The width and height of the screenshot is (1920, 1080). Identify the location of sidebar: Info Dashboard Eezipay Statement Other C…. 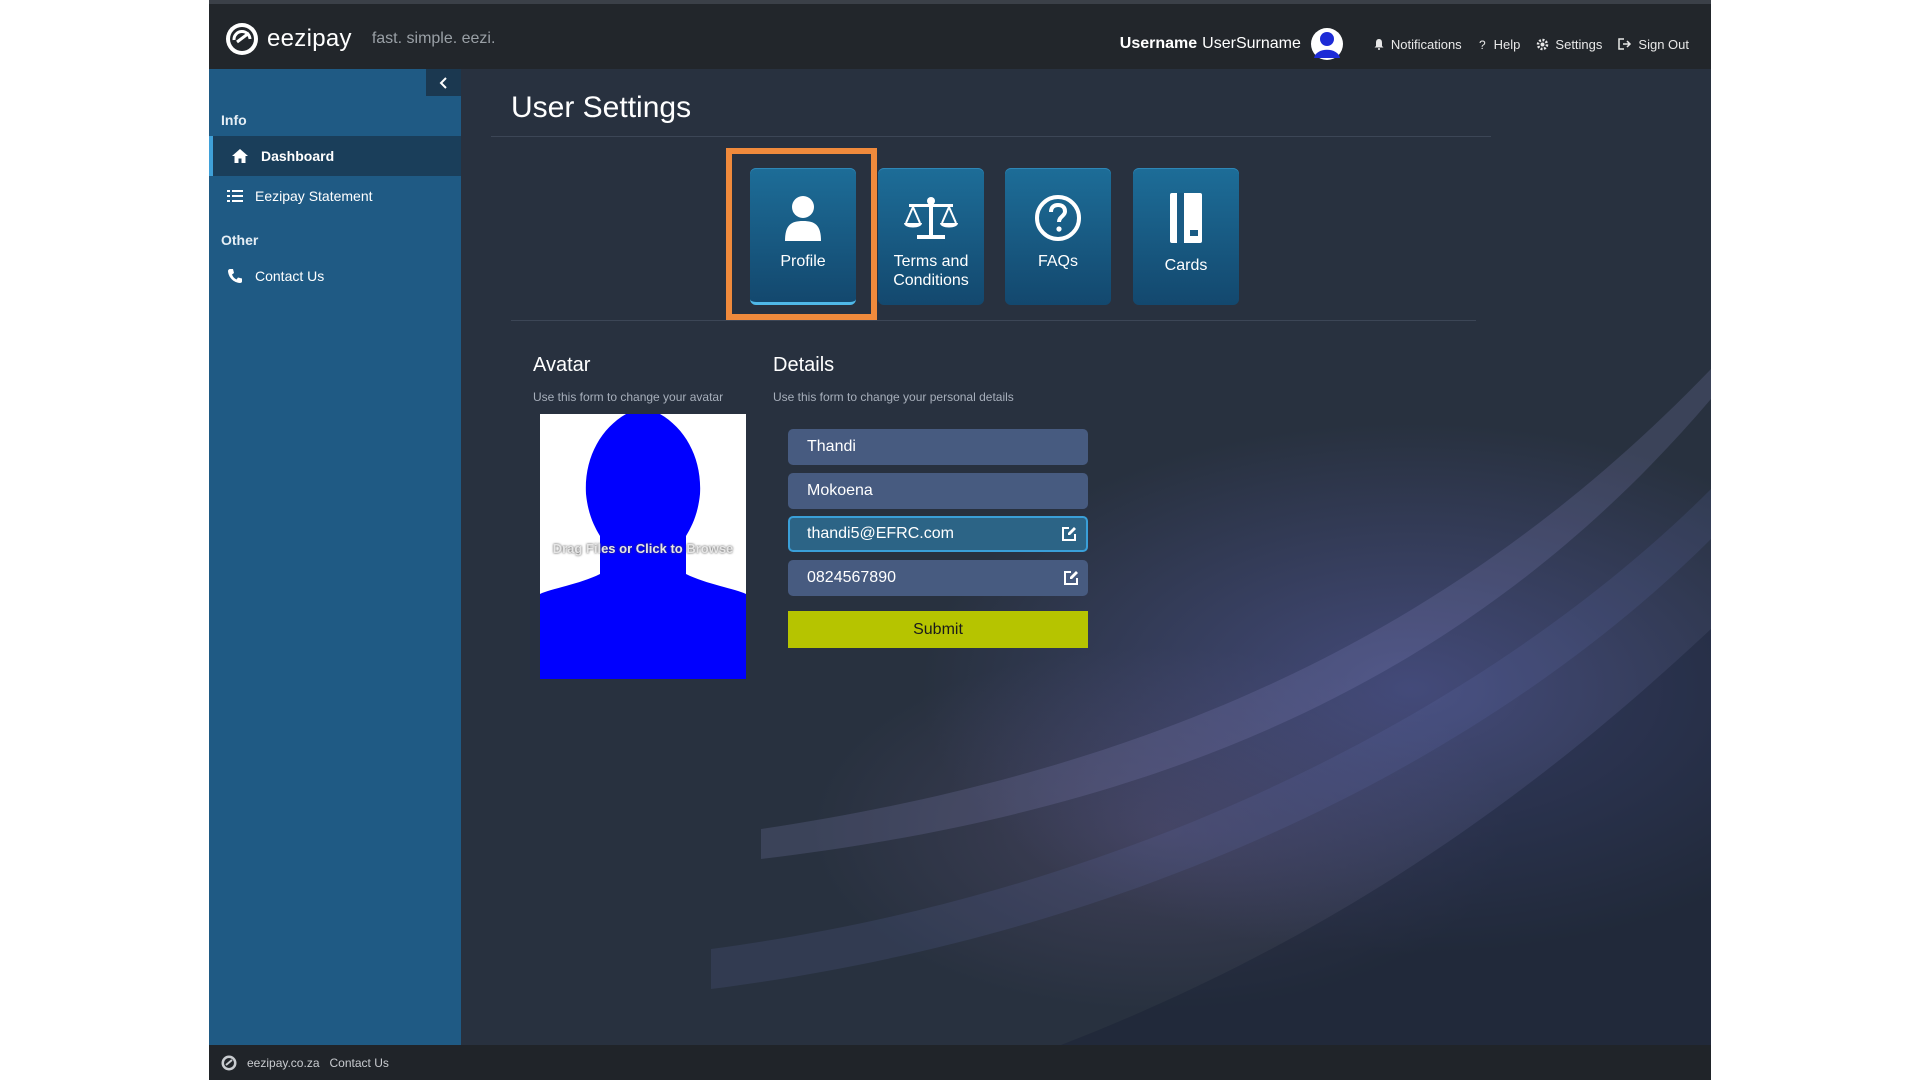
(335, 557).